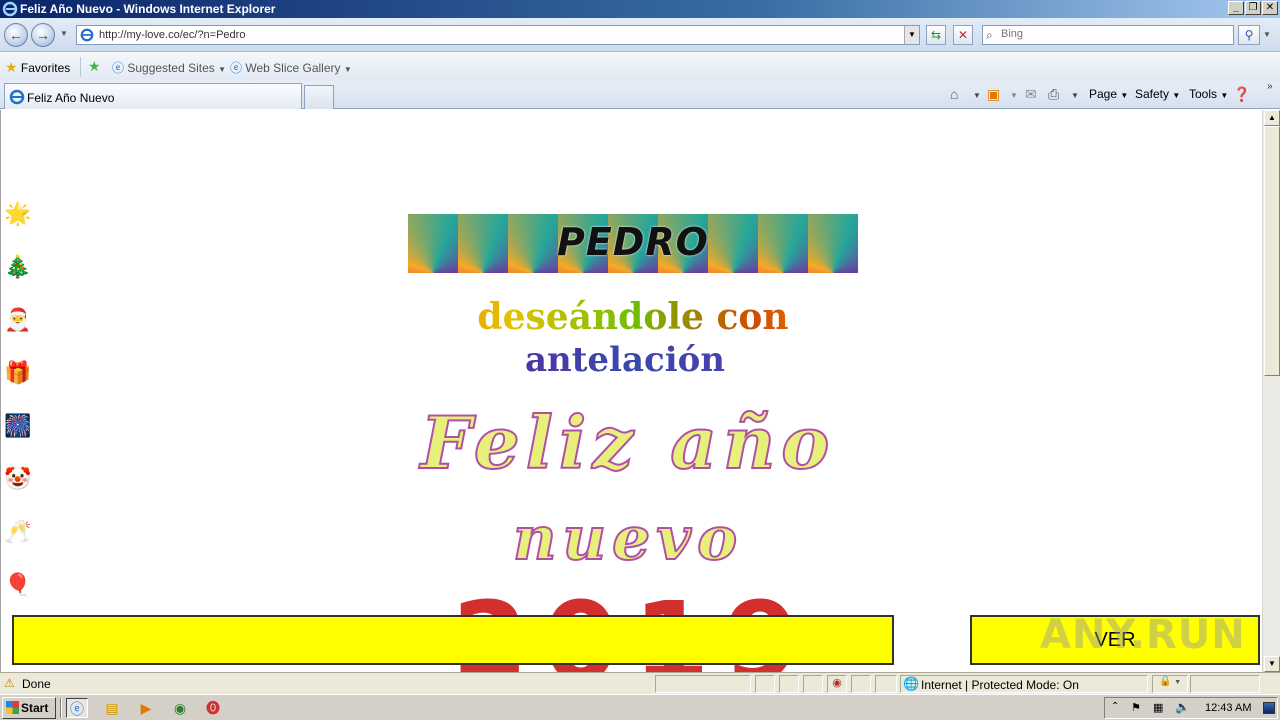 The image size is (1280, 720). What do you see at coordinates (1152, 94) in the screenshot?
I see `safety-menu-label: Safety` at bounding box center [1152, 94].